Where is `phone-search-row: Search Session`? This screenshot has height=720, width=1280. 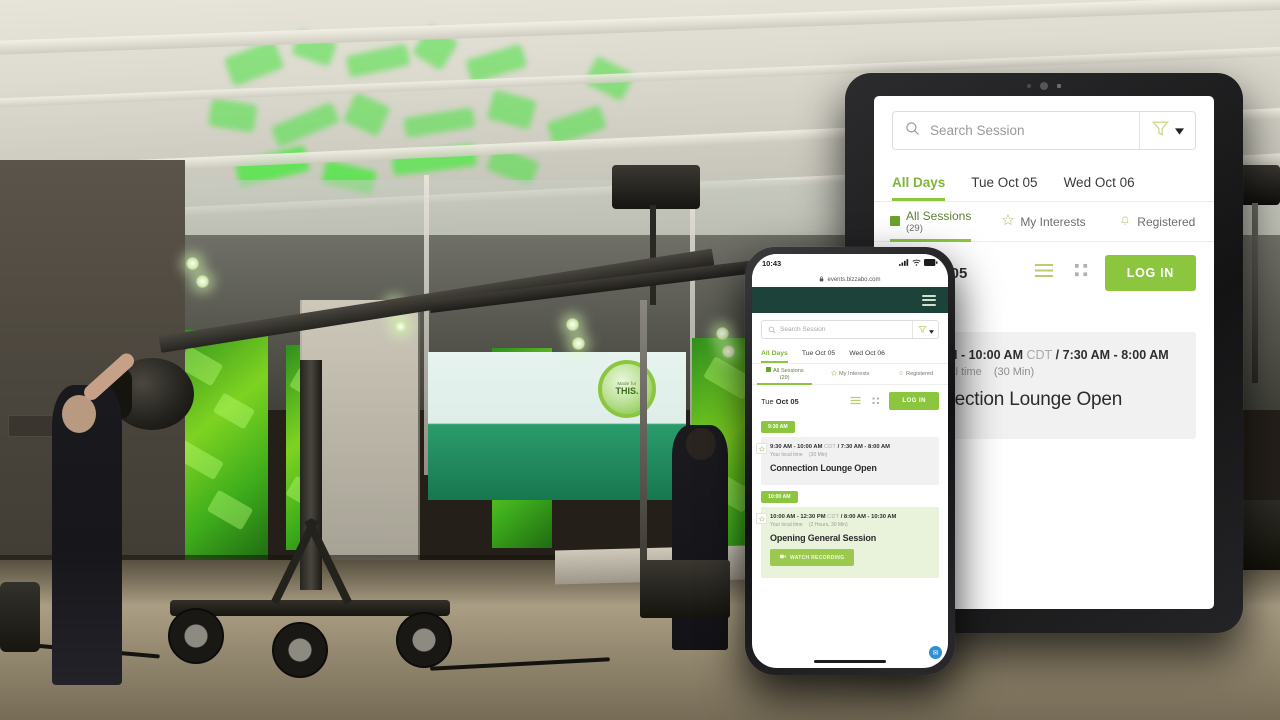 phone-search-row: Search Session is located at coordinates (850, 329).